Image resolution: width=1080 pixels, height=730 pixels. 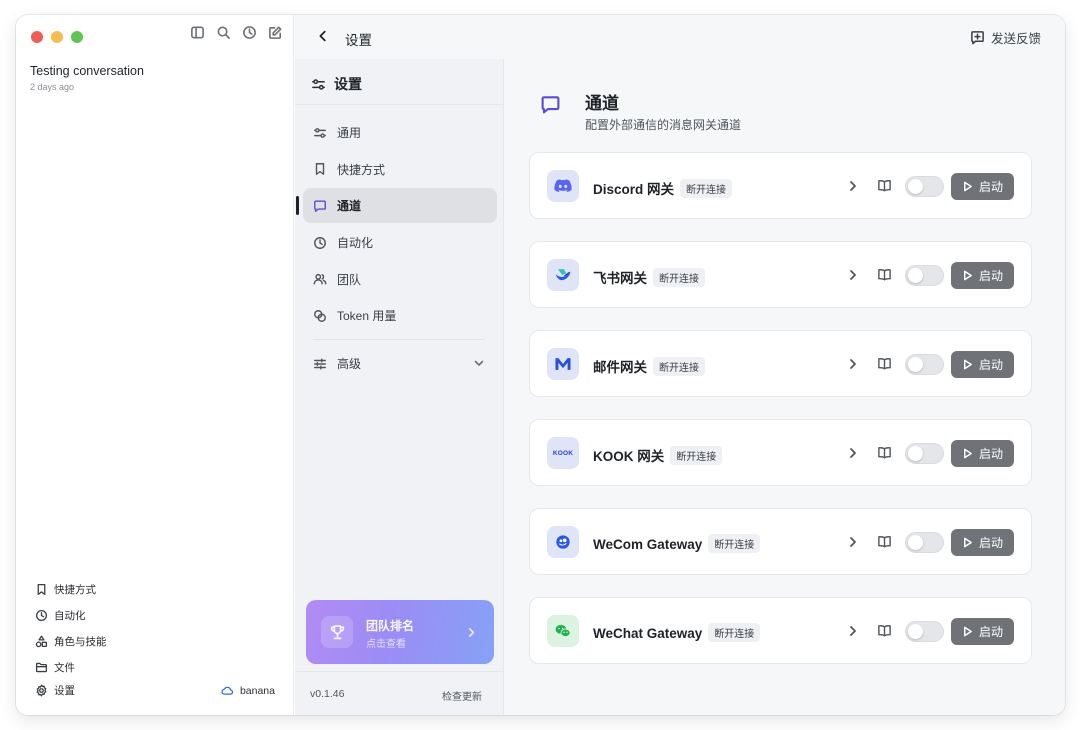 What do you see at coordinates (550, 107) in the screenshot?
I see `message-icon` at bounding box center [550, 107].